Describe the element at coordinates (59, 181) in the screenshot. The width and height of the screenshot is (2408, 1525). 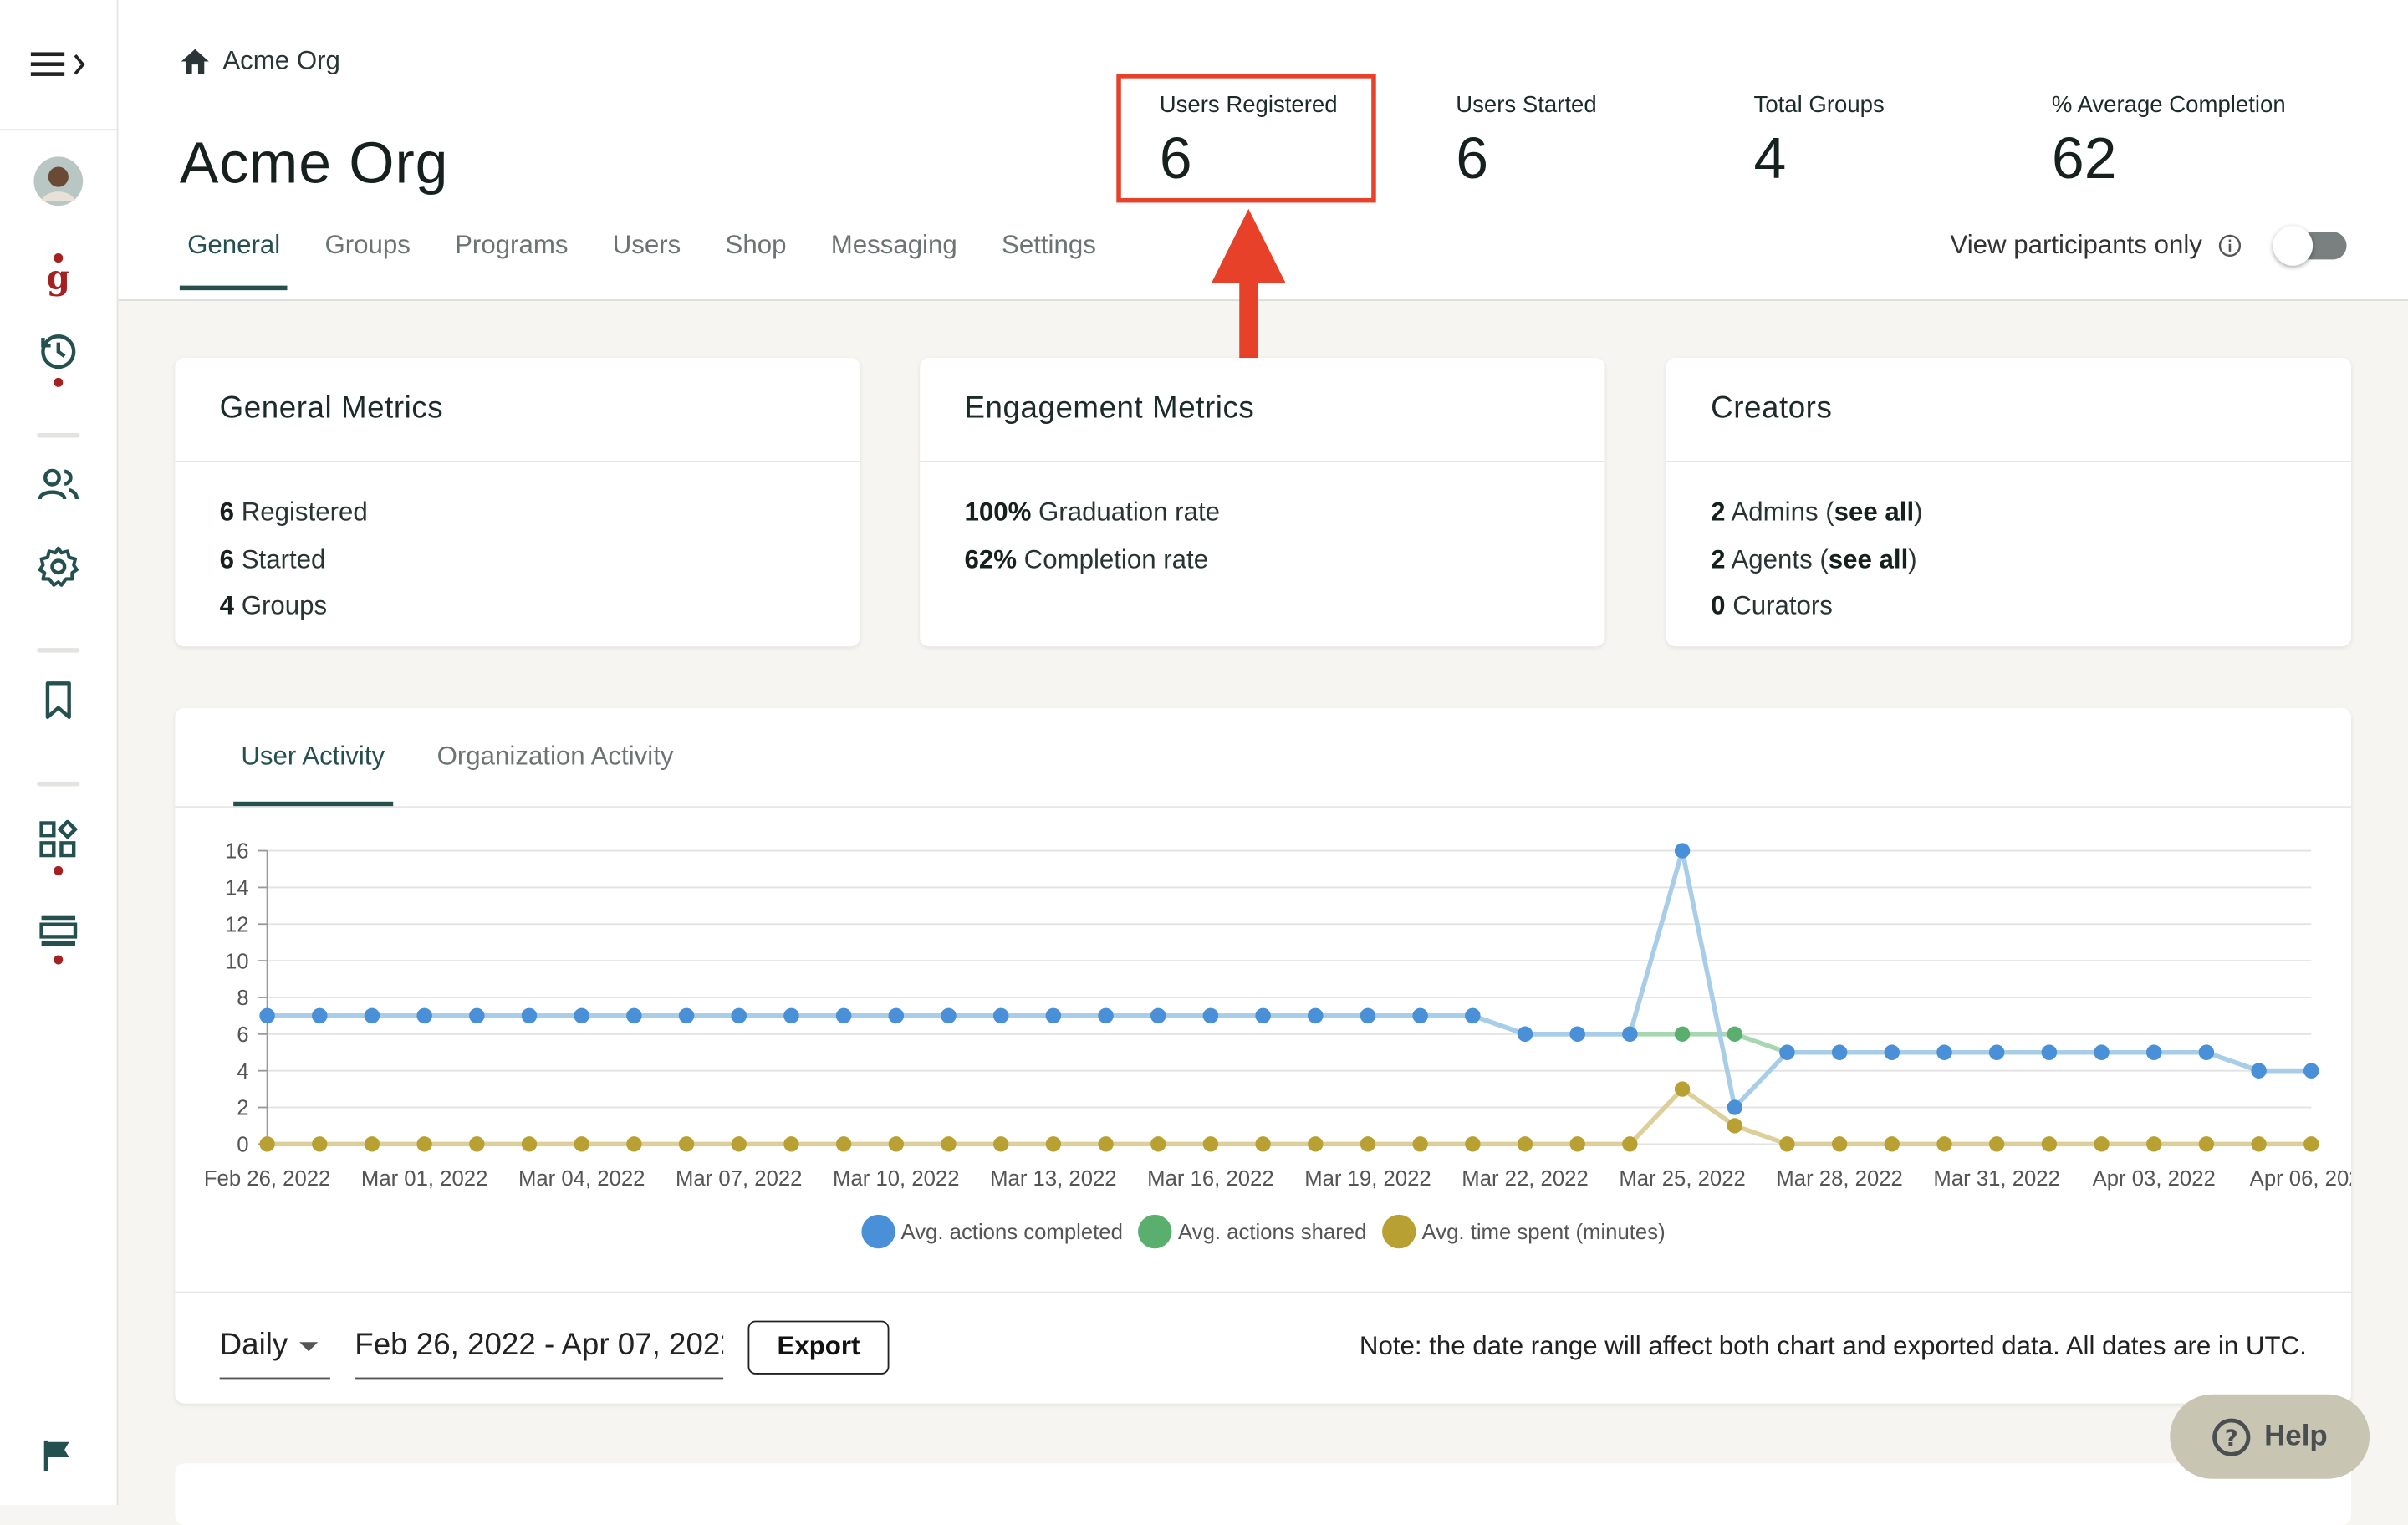
I see `avatar` at that location.